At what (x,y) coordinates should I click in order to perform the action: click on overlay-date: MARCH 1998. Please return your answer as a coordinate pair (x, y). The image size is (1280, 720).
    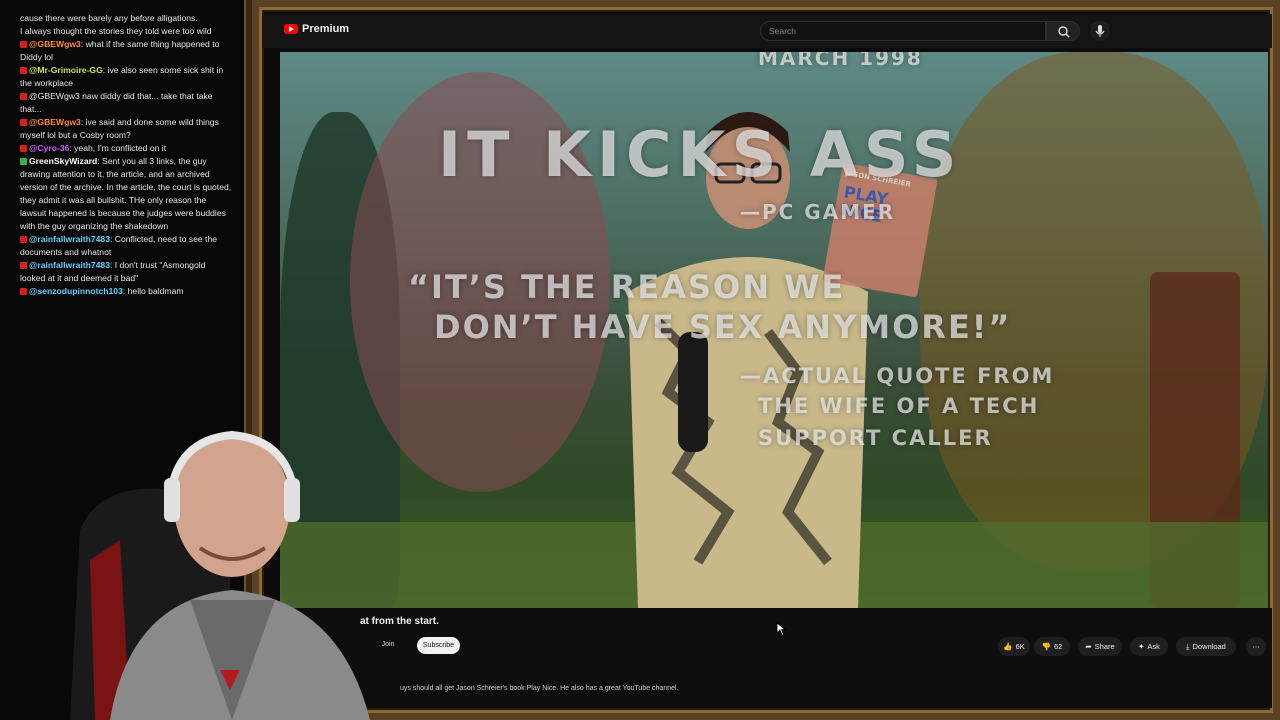
    Looking at the image, I should click on (840, 61).